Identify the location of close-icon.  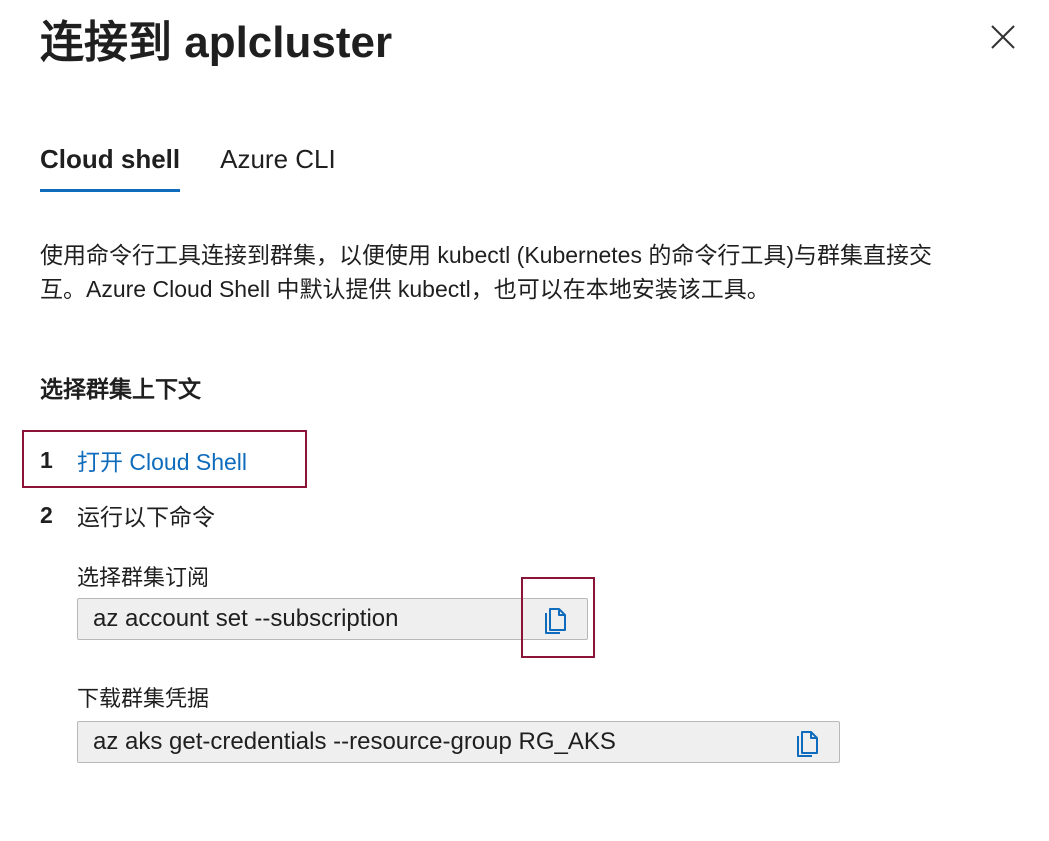
(1003, 37).